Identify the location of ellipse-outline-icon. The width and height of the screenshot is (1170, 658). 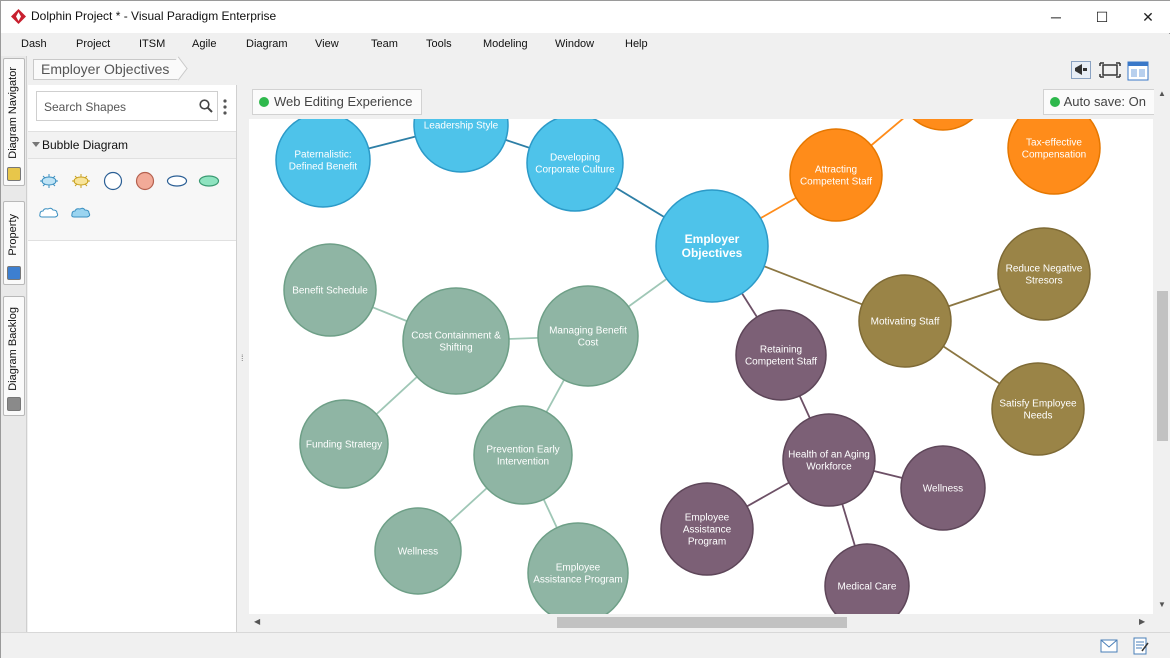
(177, 181).